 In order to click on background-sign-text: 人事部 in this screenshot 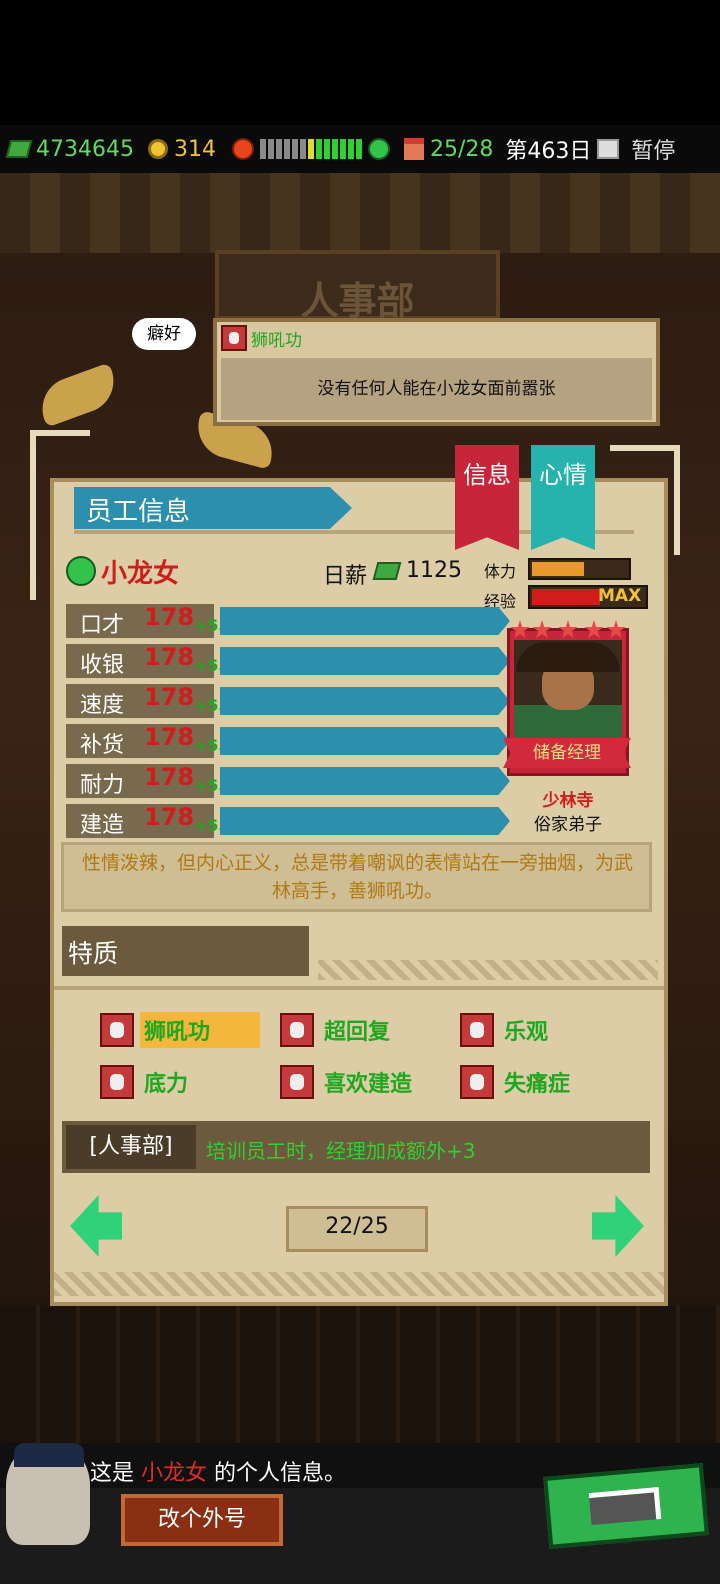, I will do `click(357, 301)`.